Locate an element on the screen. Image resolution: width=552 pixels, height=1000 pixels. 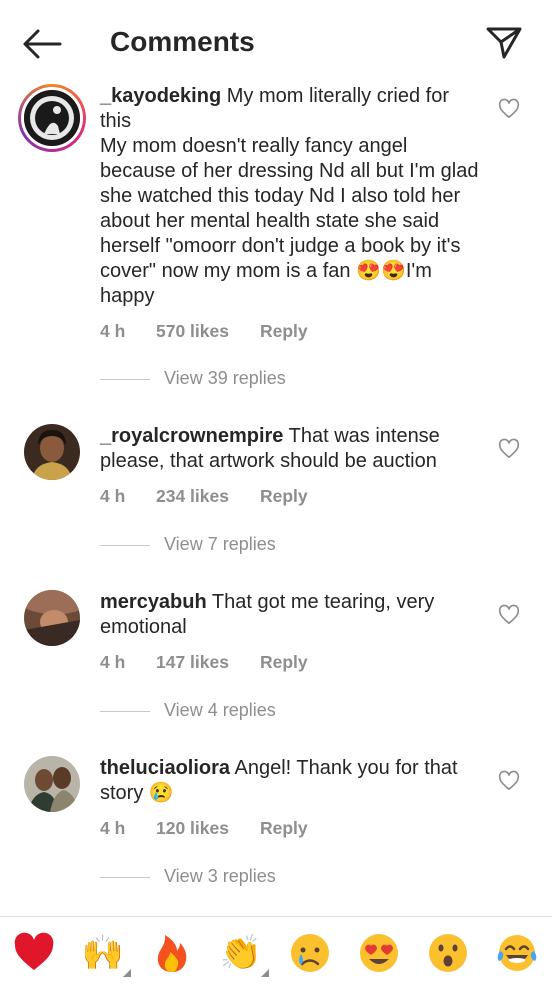
paper-plane-icon is located at coordinates (504, 43).